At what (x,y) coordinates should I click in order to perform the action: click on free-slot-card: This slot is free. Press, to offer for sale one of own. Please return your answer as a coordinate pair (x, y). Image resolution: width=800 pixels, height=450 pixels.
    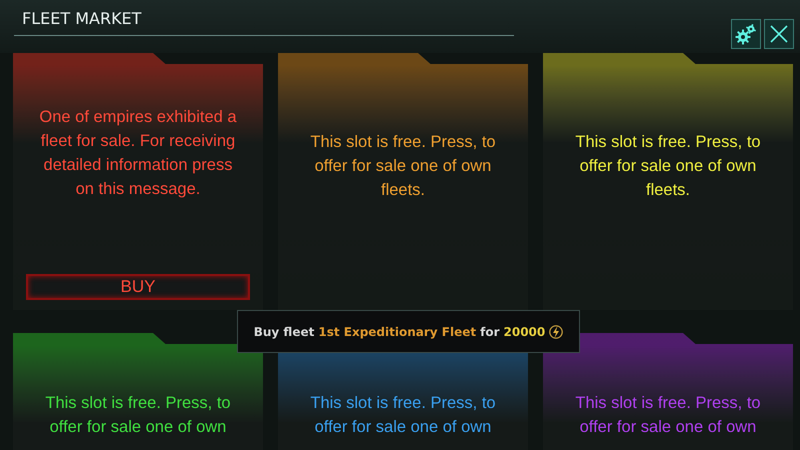
    Looking at the image, I should click on (668, 391).